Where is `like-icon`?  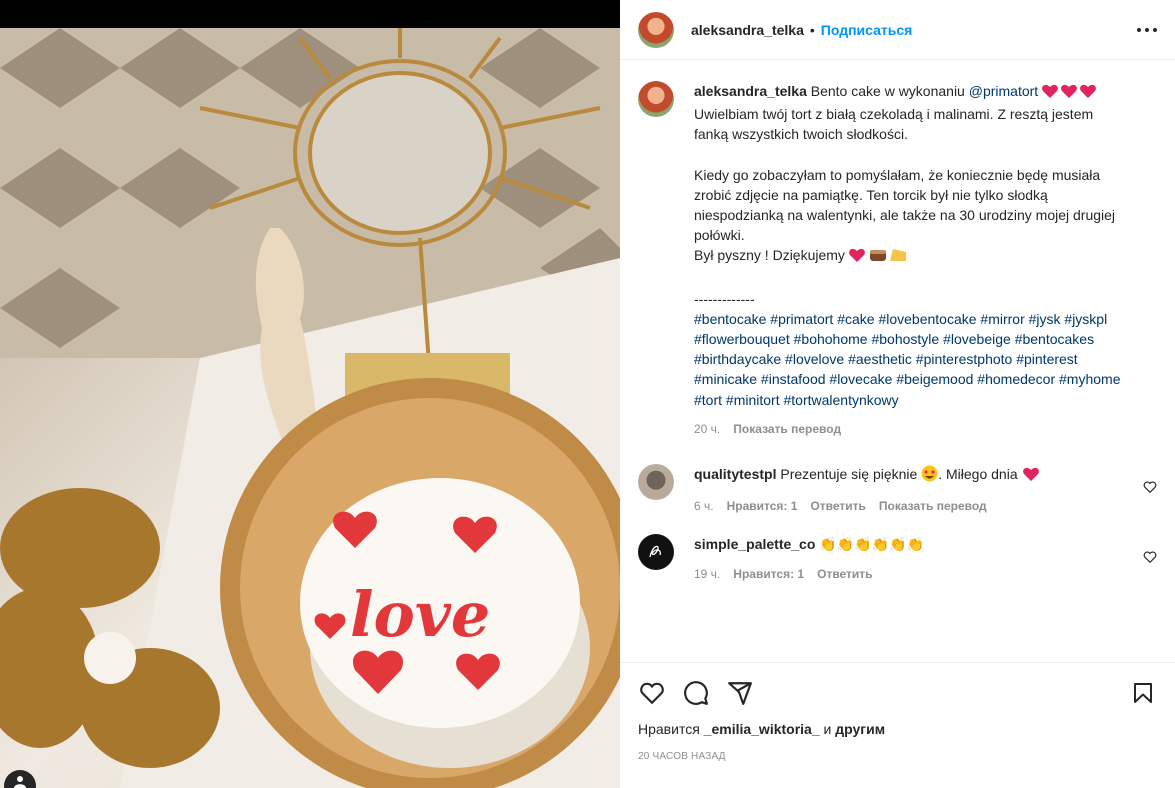 like-icon is located at coordinates (652, 693).